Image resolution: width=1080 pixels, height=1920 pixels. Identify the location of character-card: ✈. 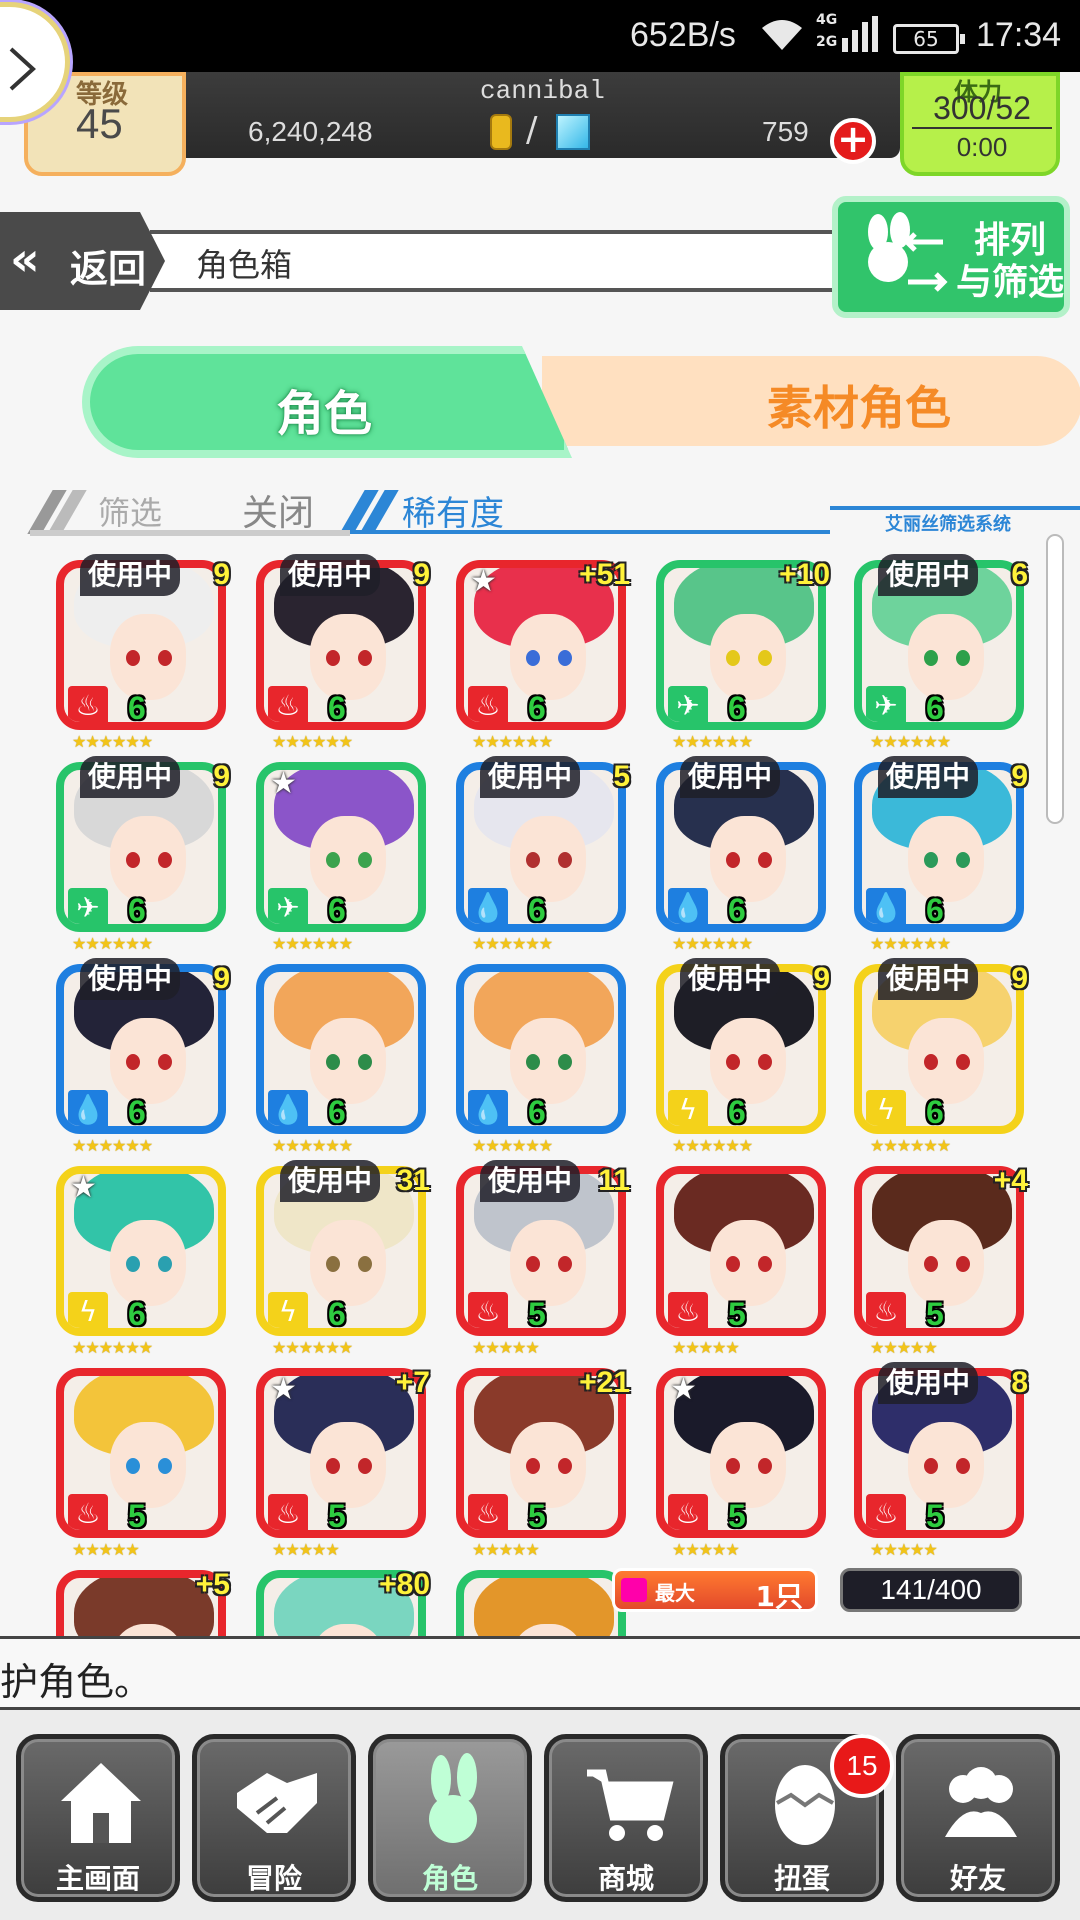
(542, 1603).